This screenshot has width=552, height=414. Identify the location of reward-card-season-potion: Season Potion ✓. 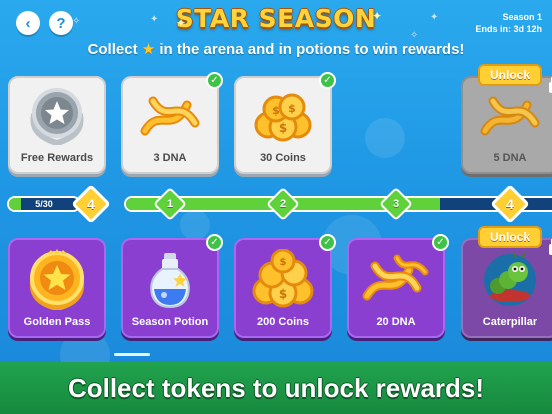
(172, 286).